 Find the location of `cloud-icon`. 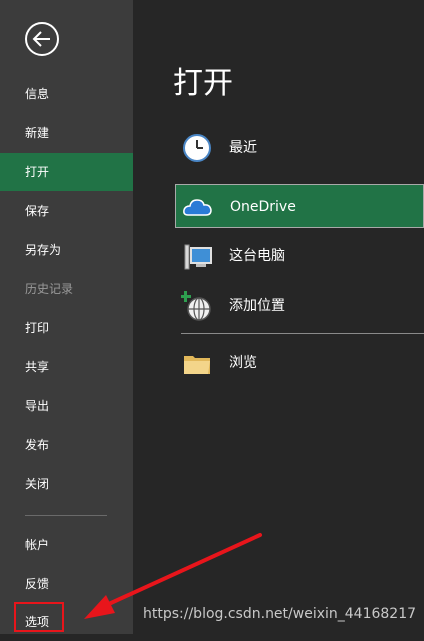

cloud-icon is located at coordinates (197, 207).